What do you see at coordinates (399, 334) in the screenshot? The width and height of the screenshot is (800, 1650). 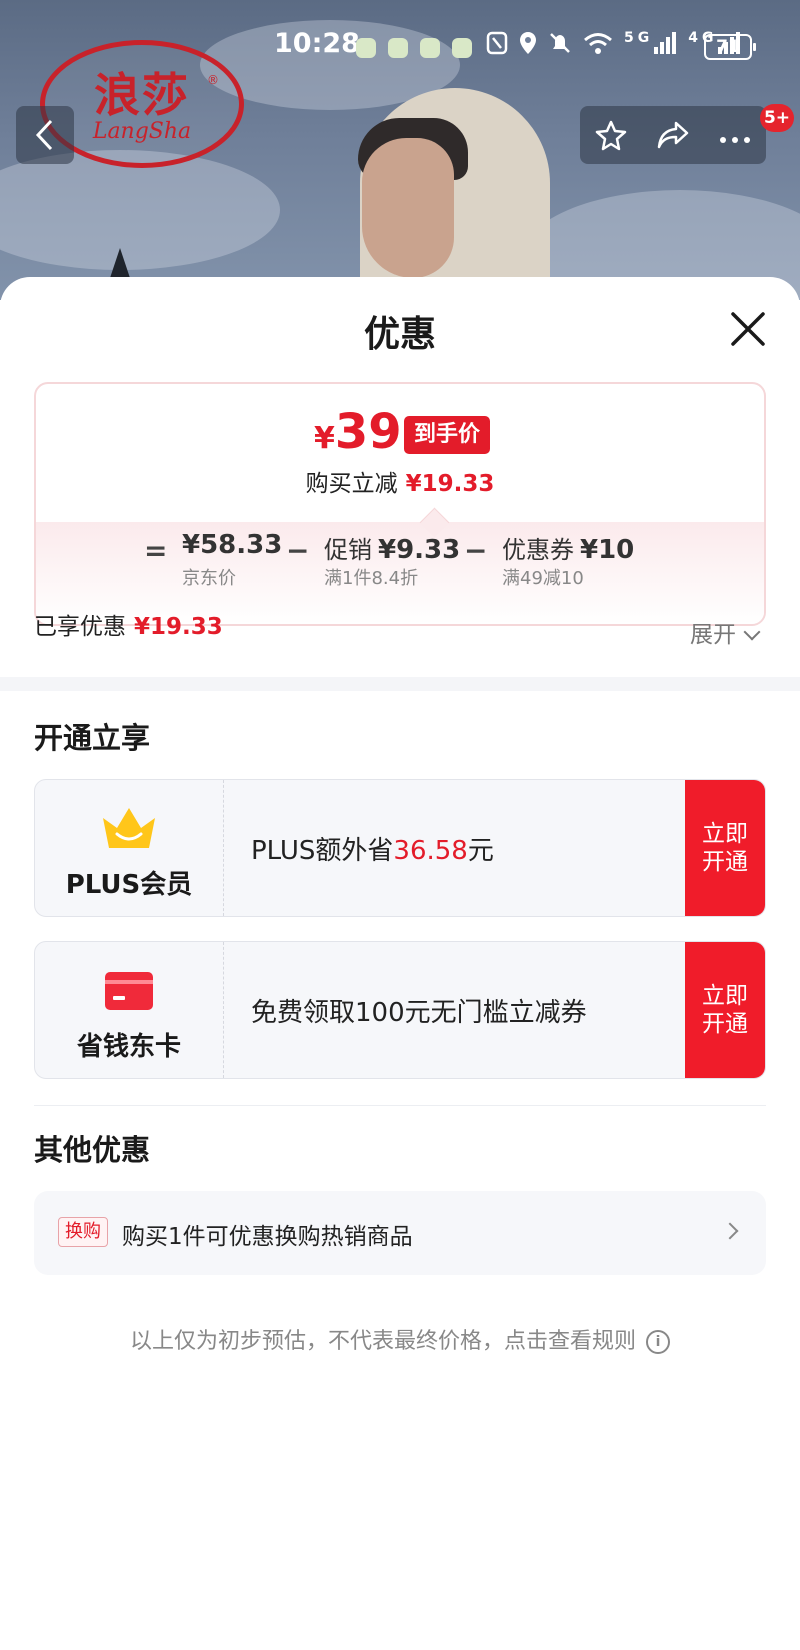 I see `sheet-title: 优惠` at bounding box center [399, 334].